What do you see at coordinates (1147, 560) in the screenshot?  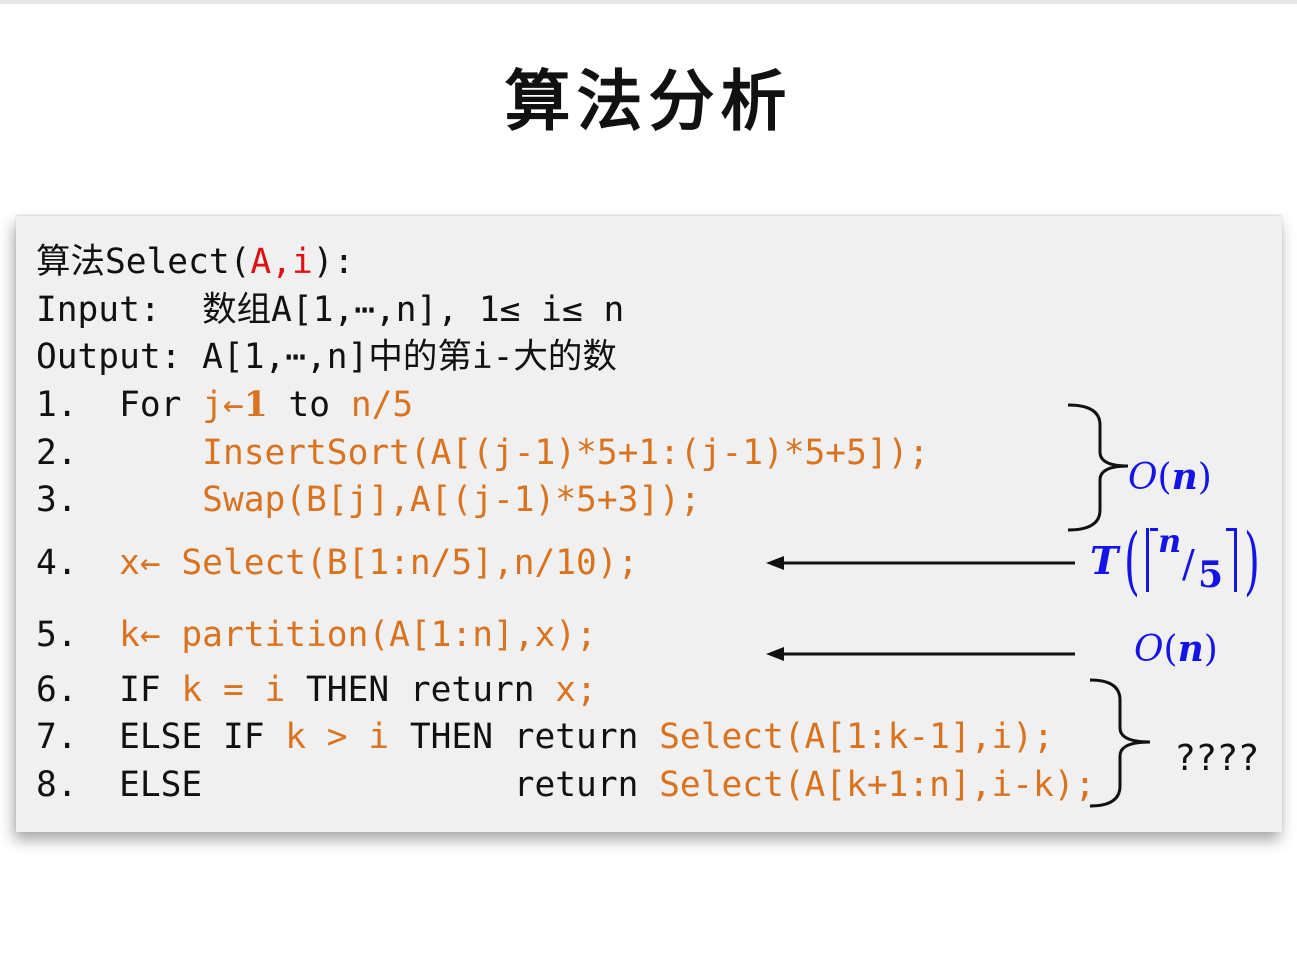 I see `floor-bar-left` at bounding box center [1147, 560].